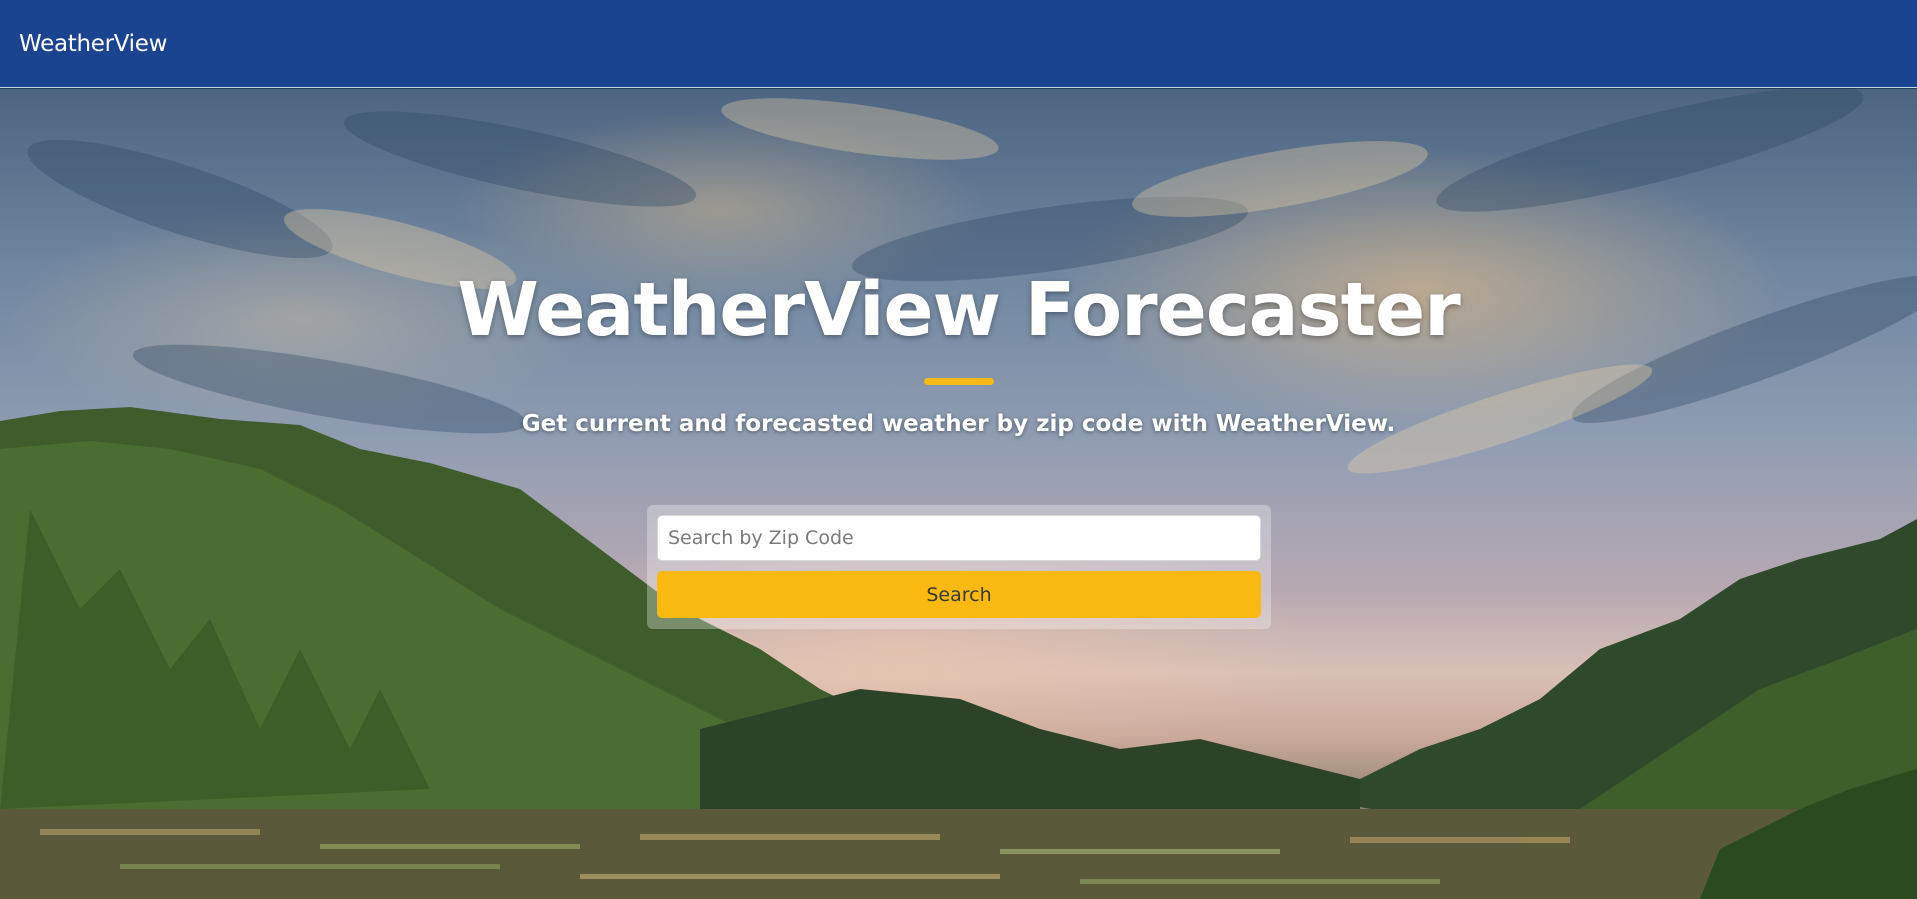  Describe the element at coordinates (959, 594) in the screenshot. I see `search-button: Search` at that location.